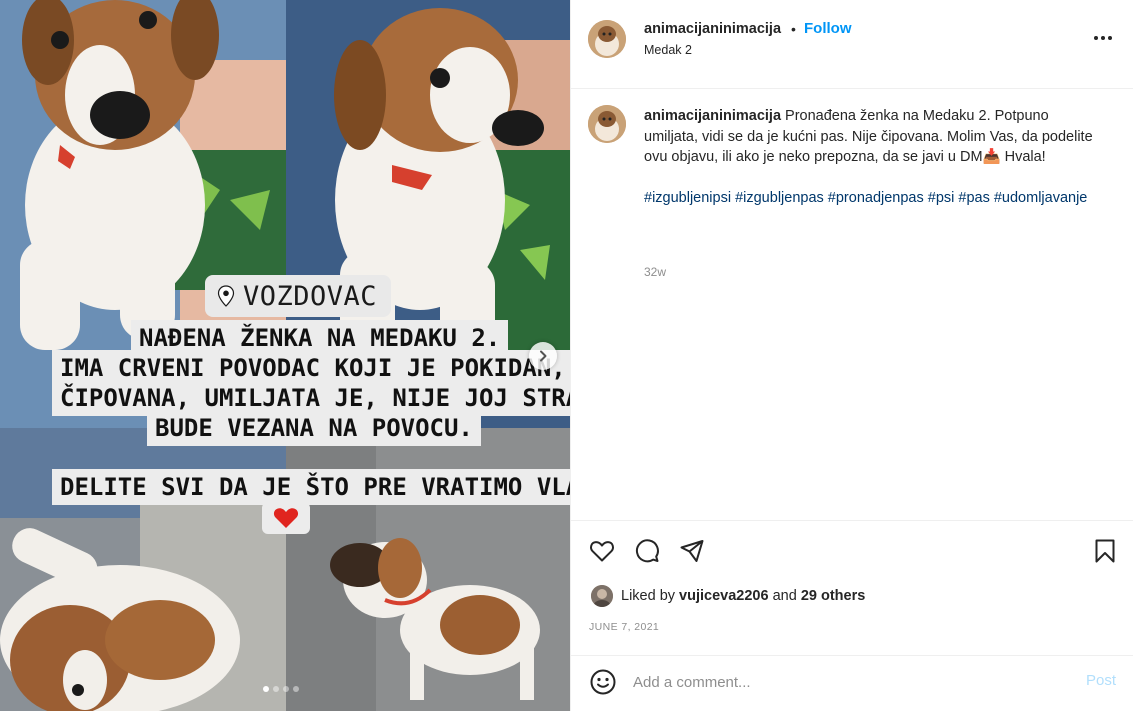 This screenshot has width=1133, height=711. What do you see at coordinates (692, 551) in the screenshot?
I see `paper-plane-icon` at bounding box center [692, 551].